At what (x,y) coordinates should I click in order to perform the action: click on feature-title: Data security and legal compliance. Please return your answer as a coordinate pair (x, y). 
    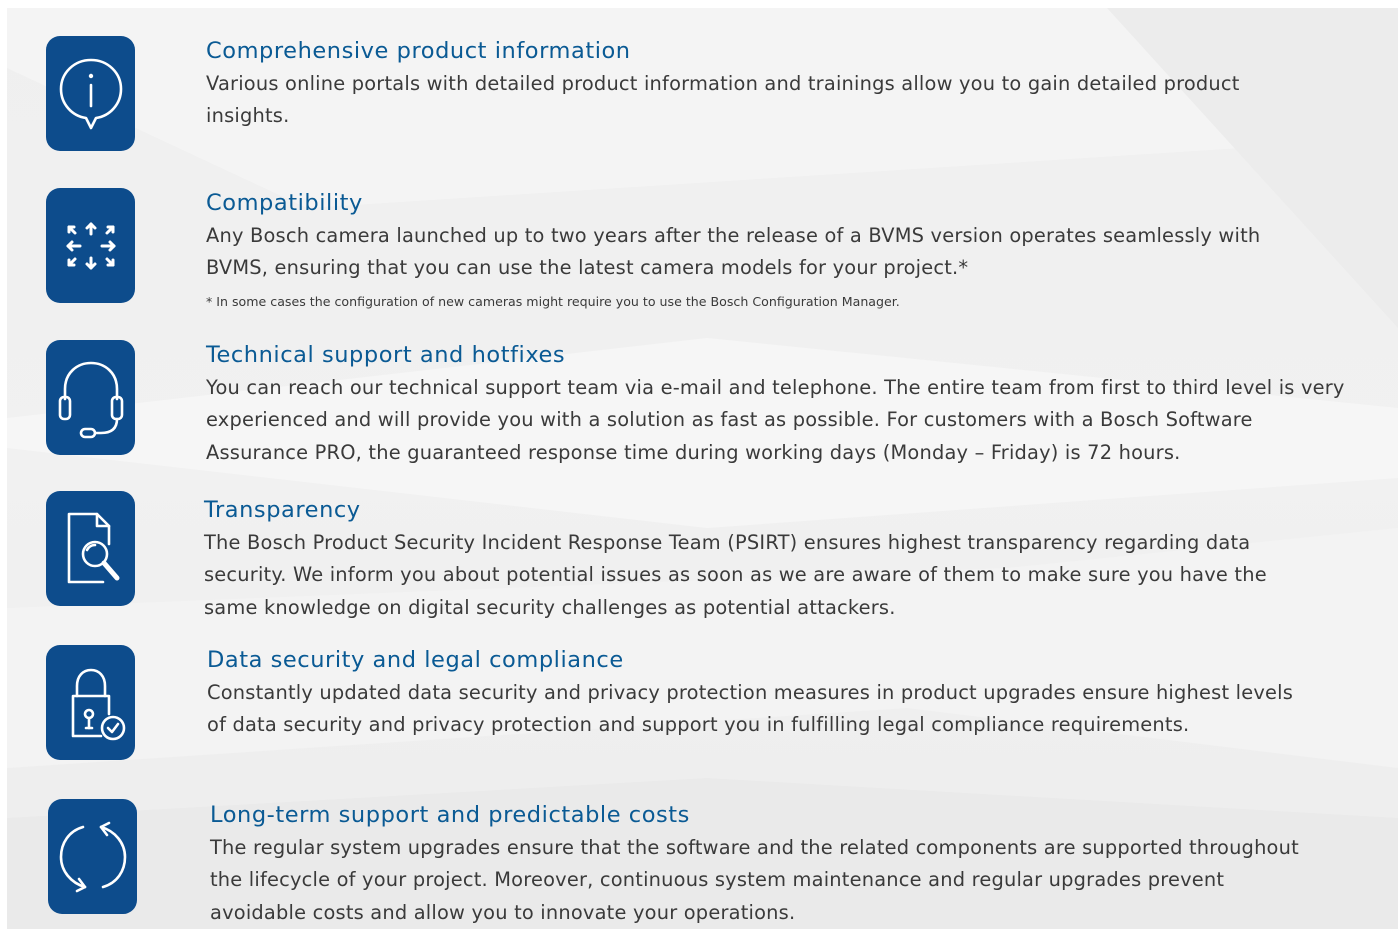
    Looking at the image, I should click on (415, 660).